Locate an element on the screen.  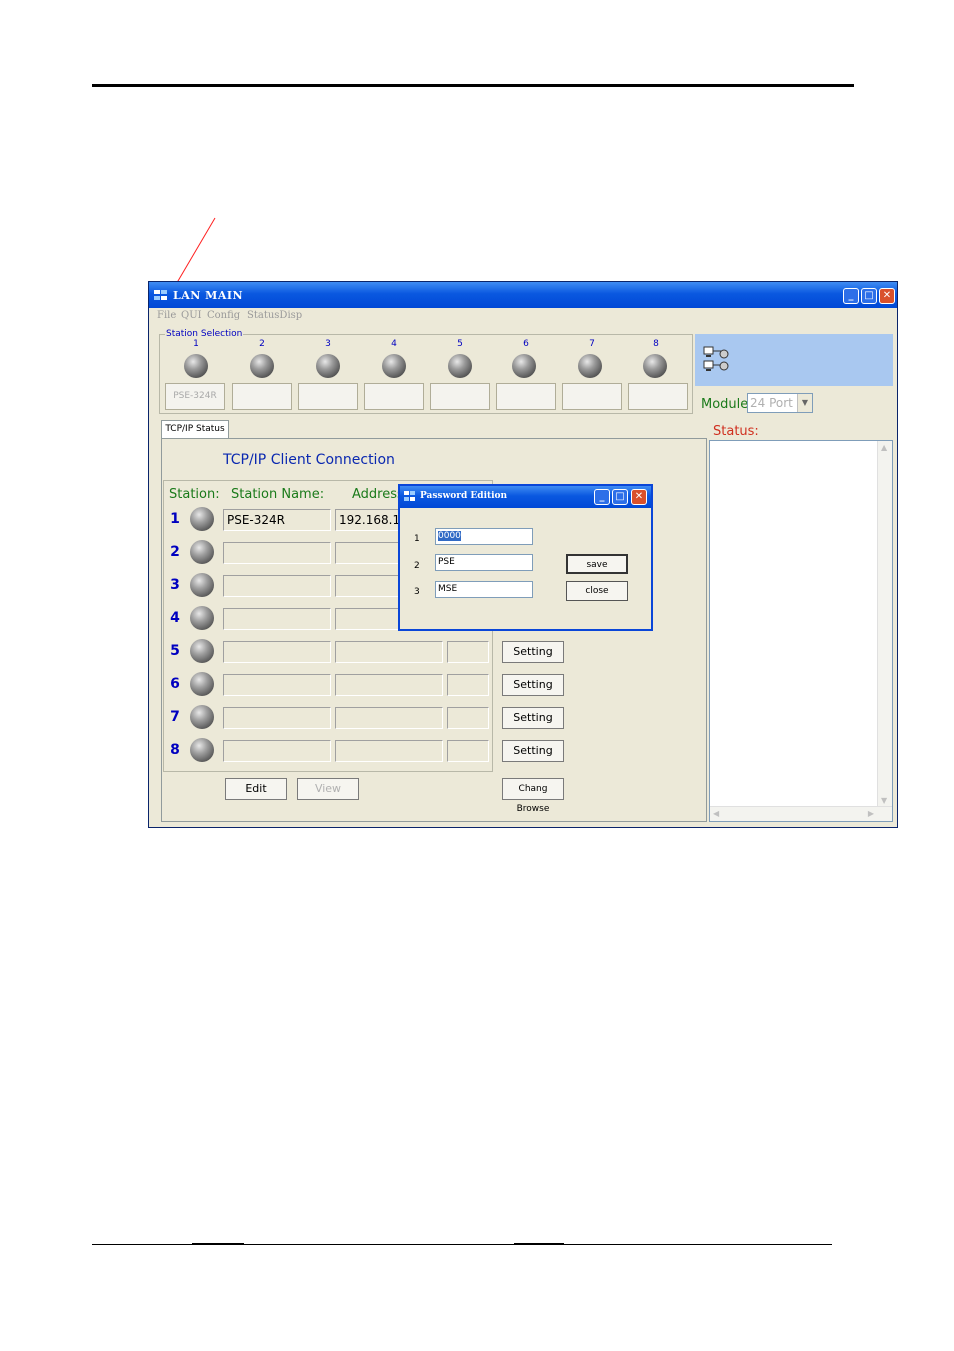
password-number: 3 is located at coordinates (417, 592).